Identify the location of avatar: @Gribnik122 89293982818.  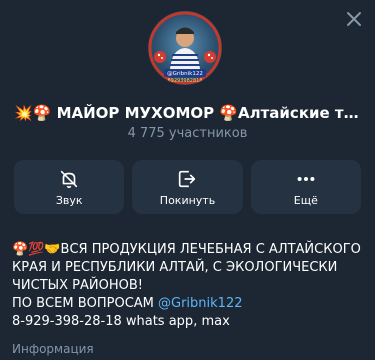
(185, 48).